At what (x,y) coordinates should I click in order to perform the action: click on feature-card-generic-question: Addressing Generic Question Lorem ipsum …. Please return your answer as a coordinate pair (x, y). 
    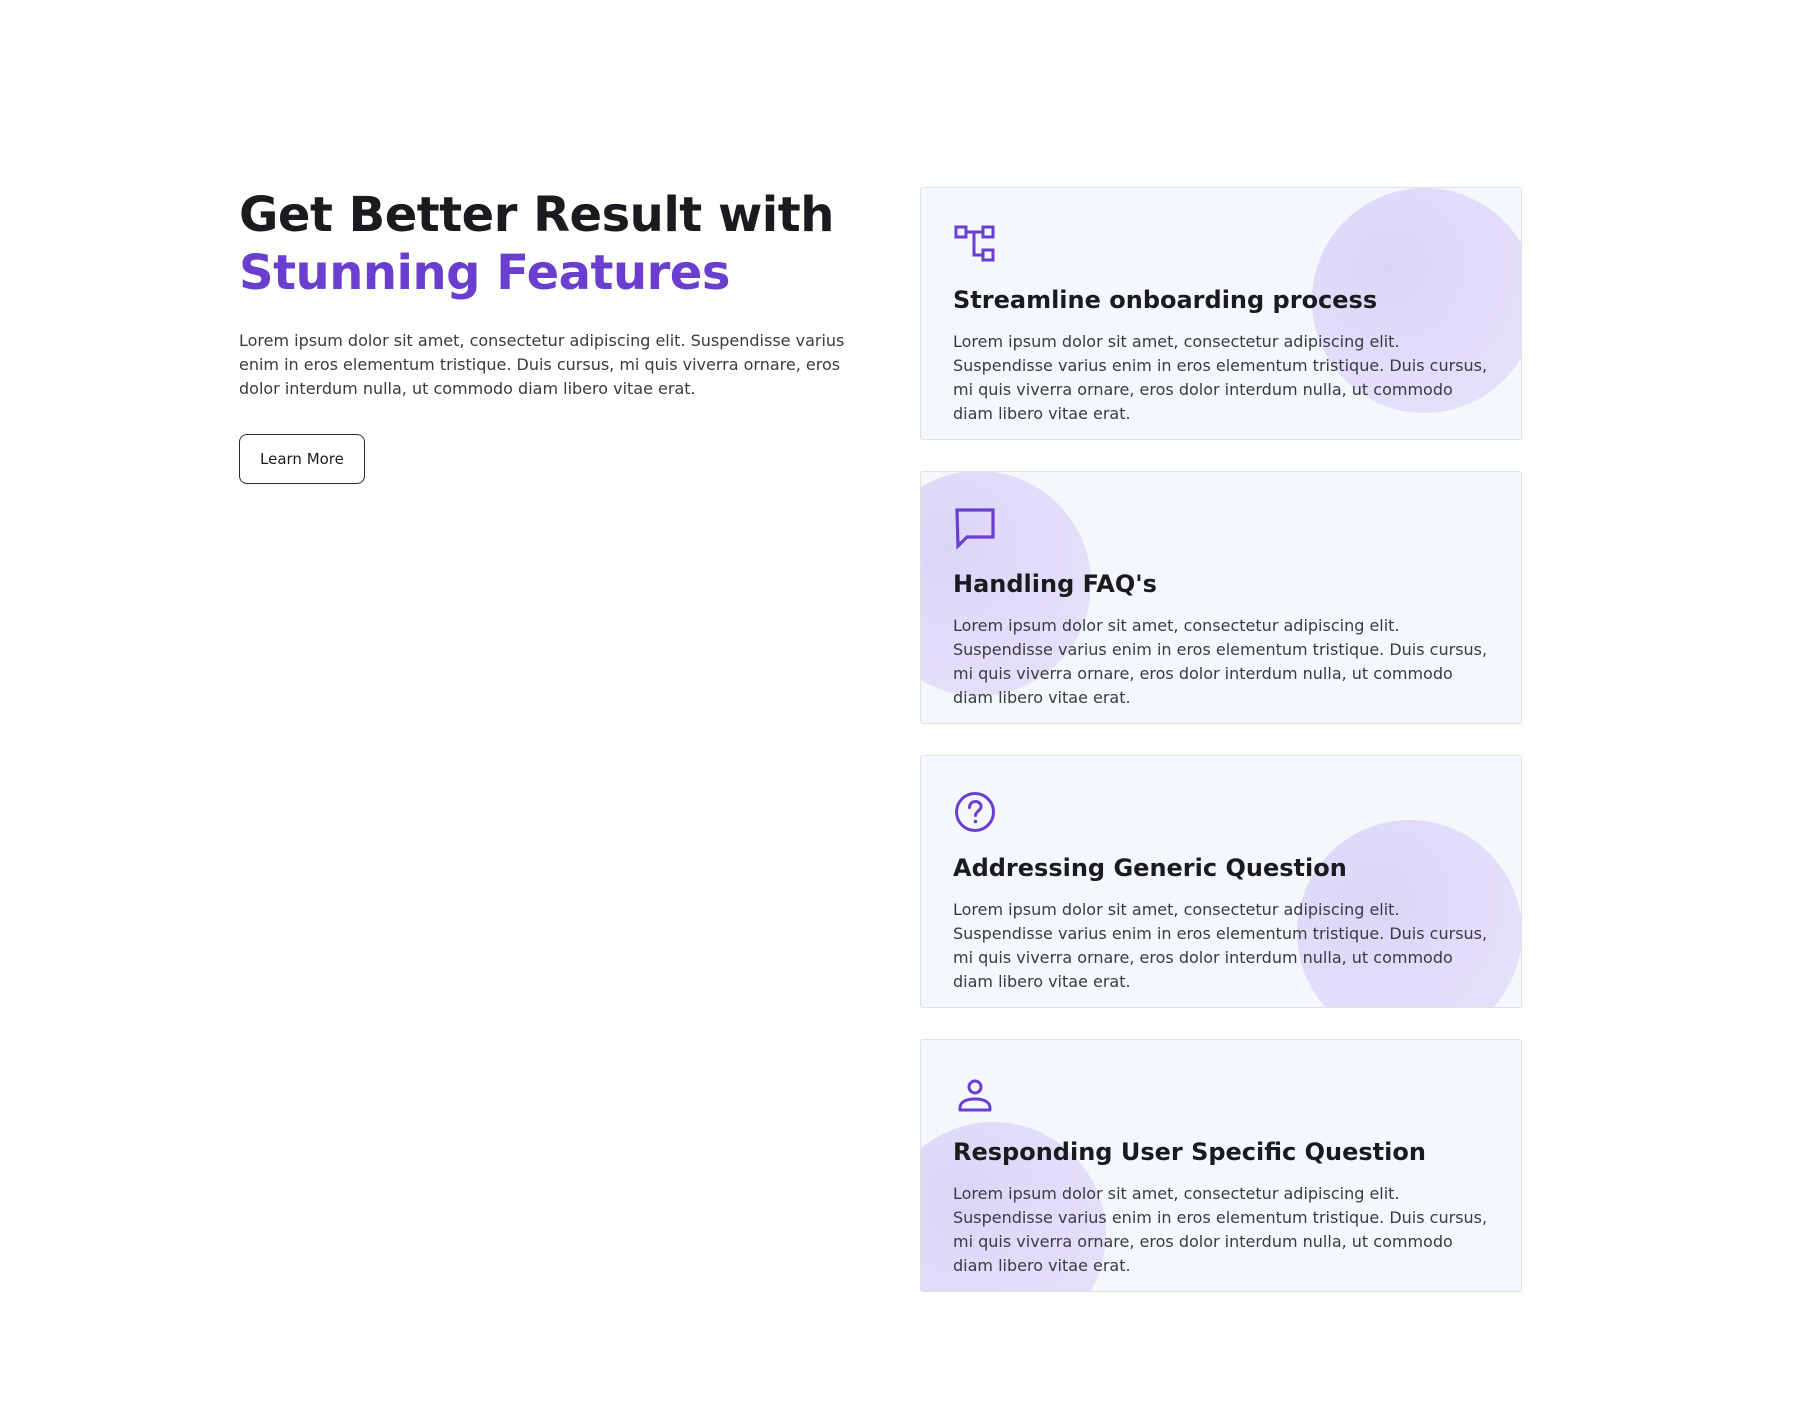
    Looking at the image, I should click on (1221, 881).